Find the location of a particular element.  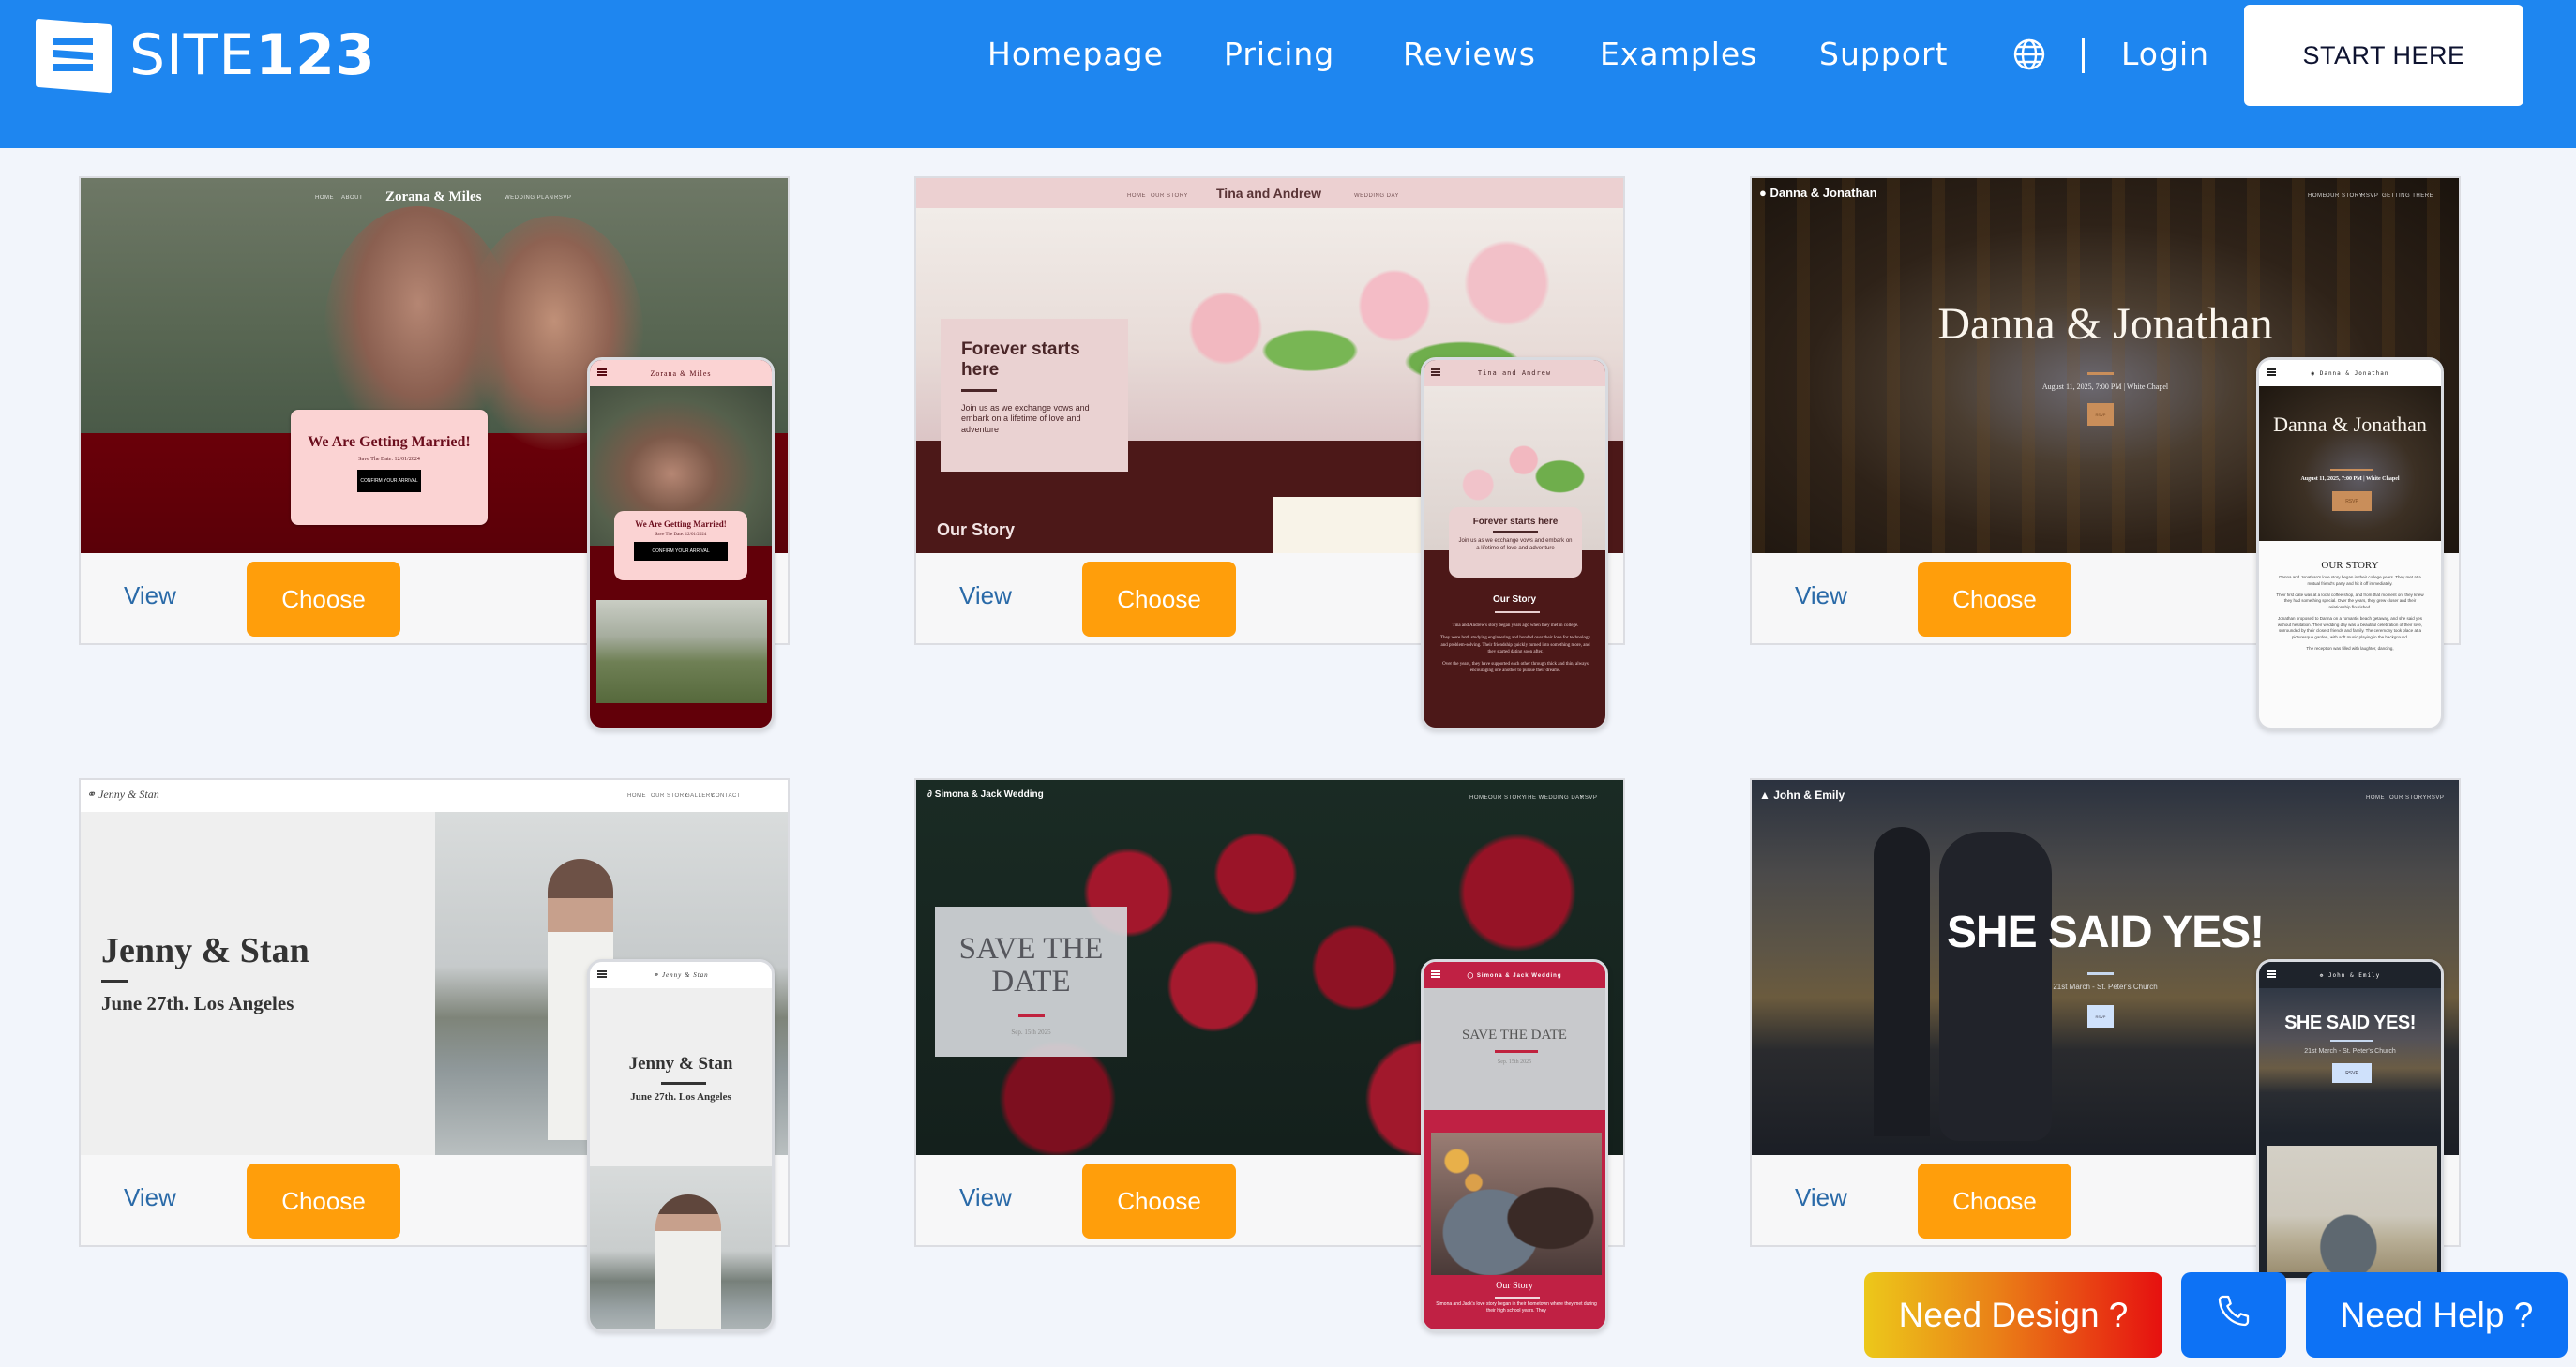

globe-icon is located at coordinates (2029, 54).